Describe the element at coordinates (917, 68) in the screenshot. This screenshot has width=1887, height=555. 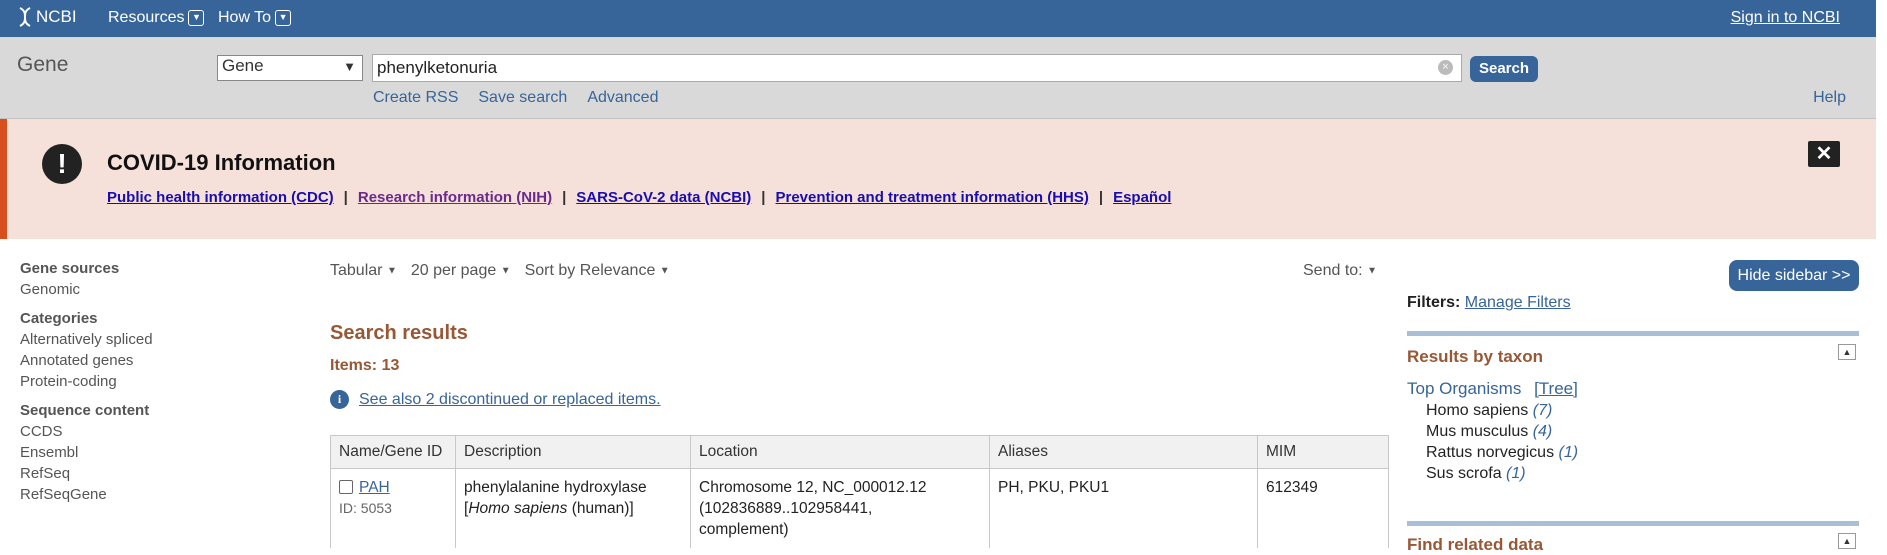
I see `search-input: phenylketonuria ×` at that location.